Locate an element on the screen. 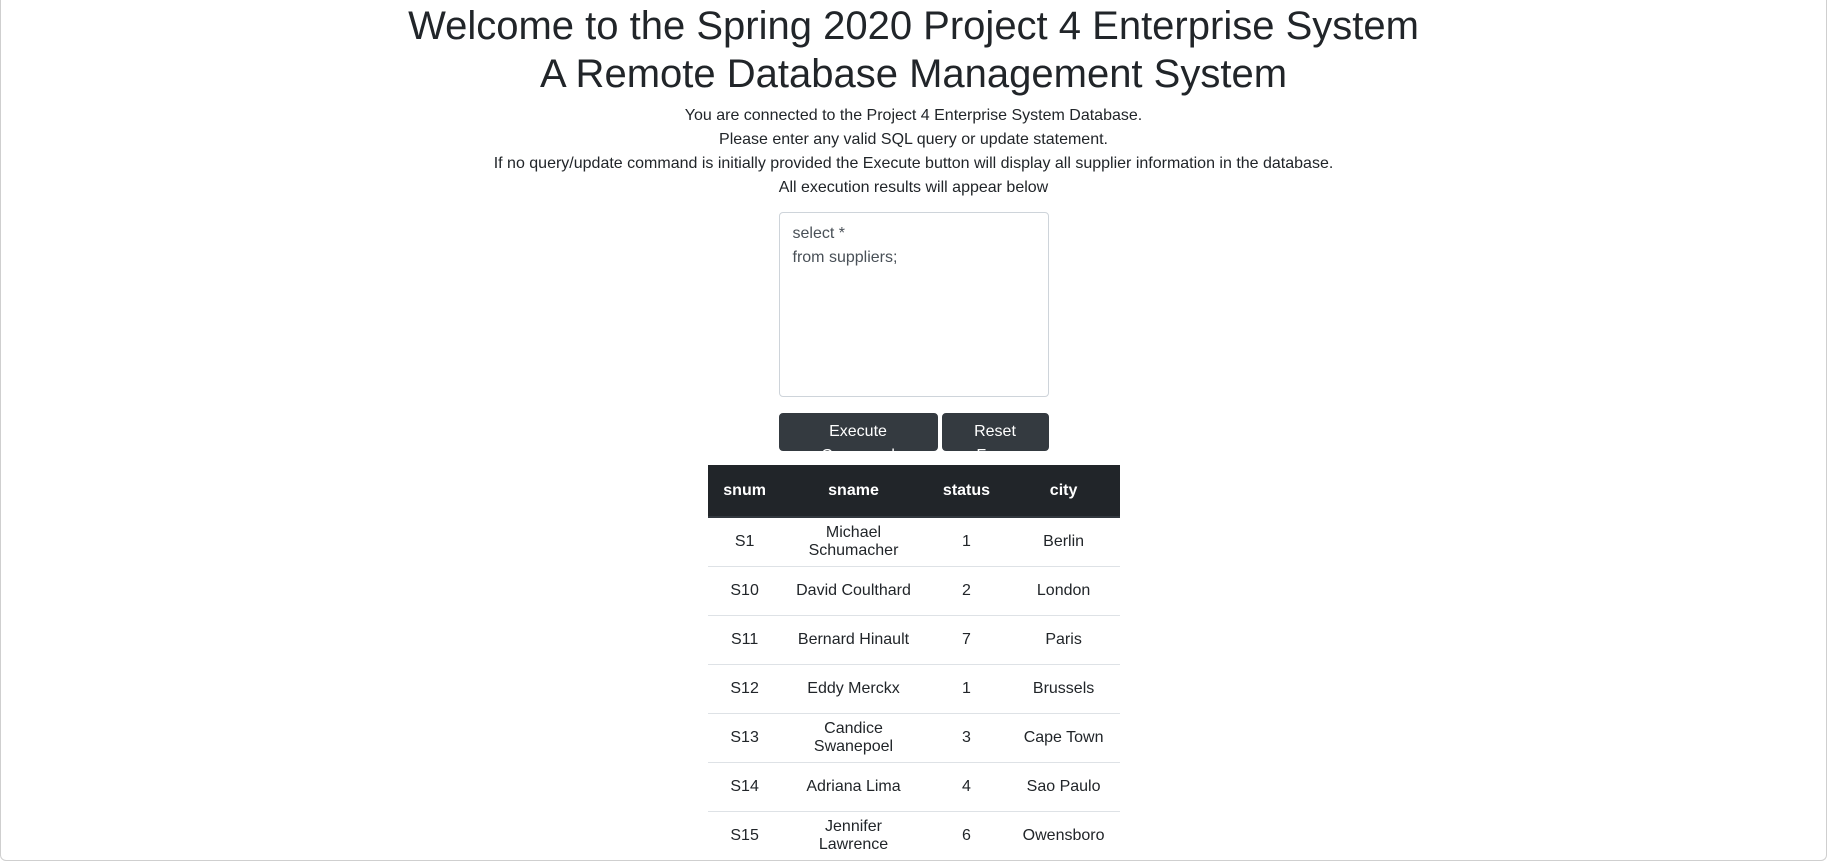 The image size is (1827, 862). cell-sname: Jennifer Lawrence is located at coordinates (853, 835).